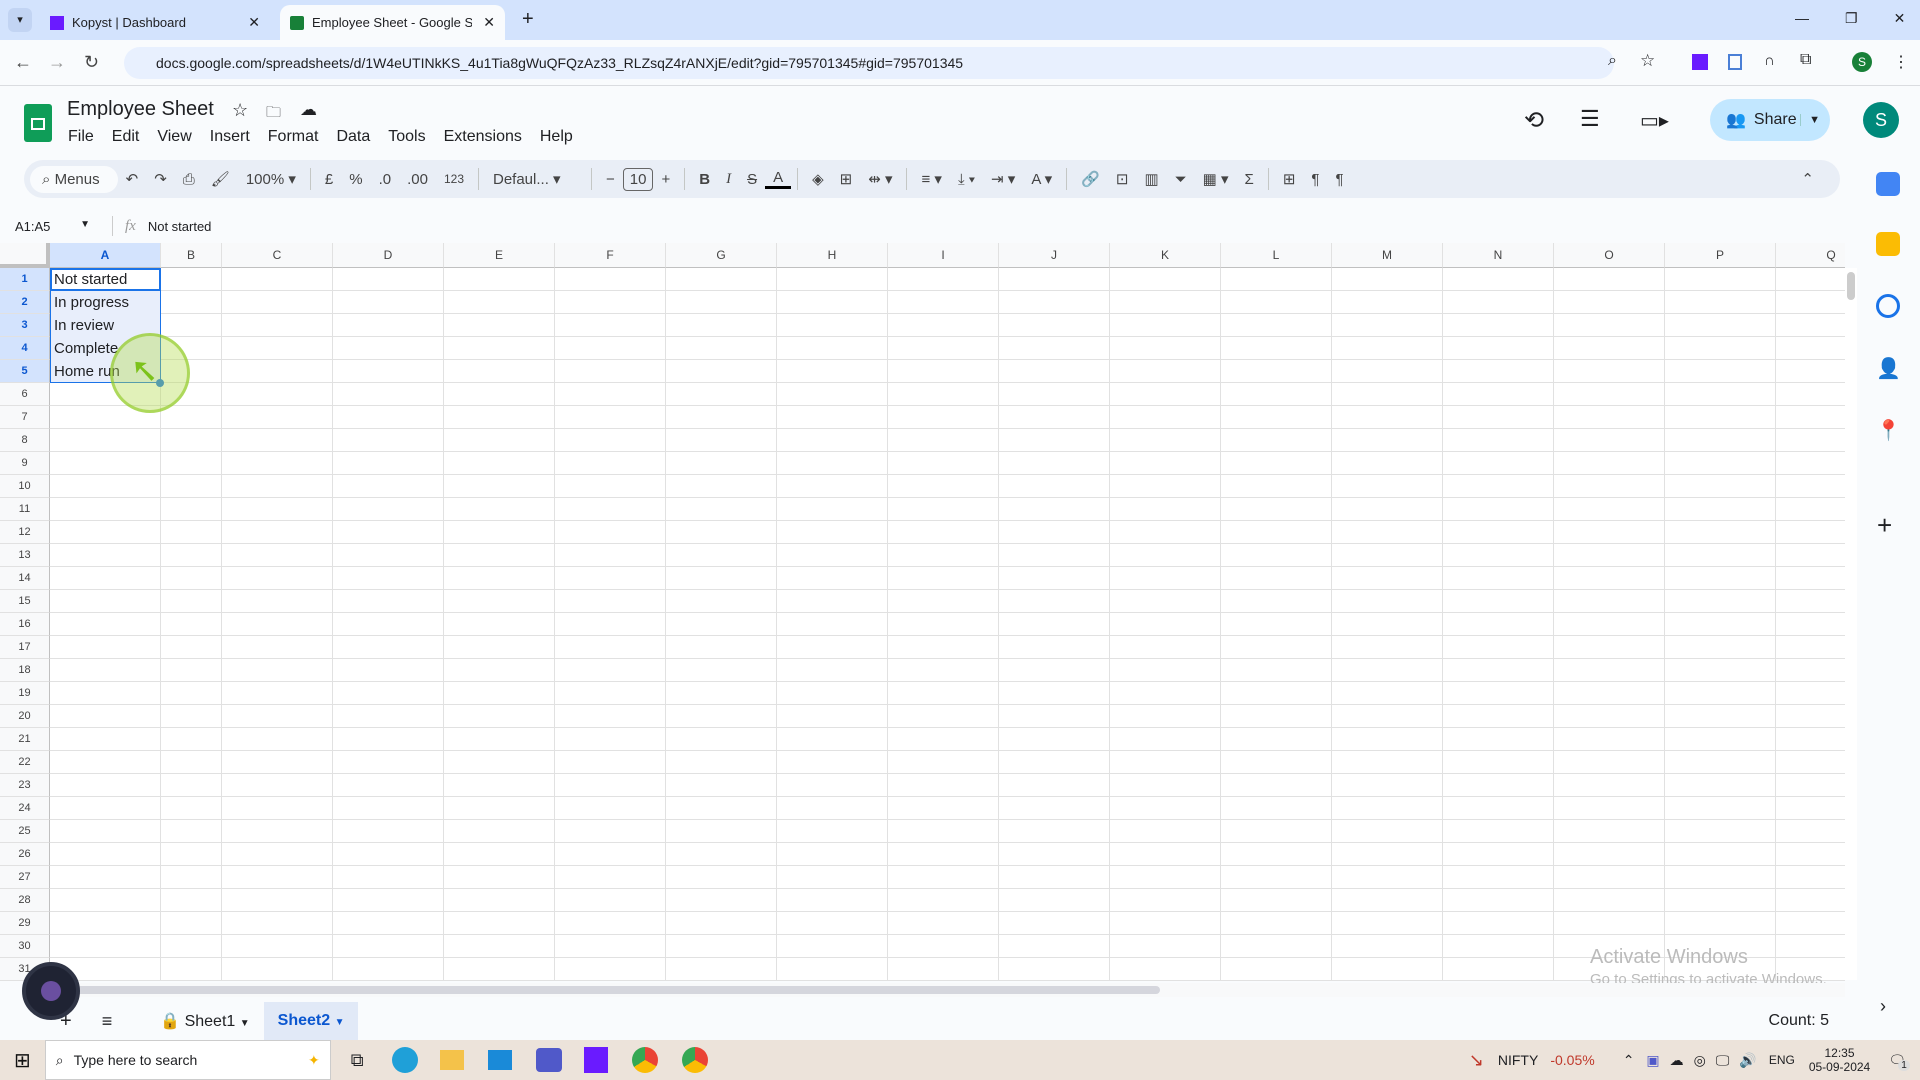 This screenshot has height=1080, width=1920. I want to click on move-folder-icon: 🗀, so click(273, 114).